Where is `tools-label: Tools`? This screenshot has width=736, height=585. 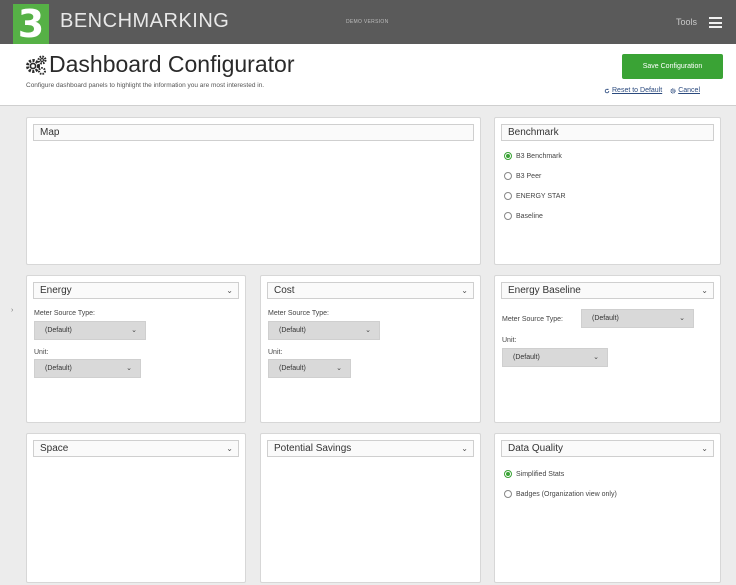 tools-label: Tools is located at coordinates (686, 22).